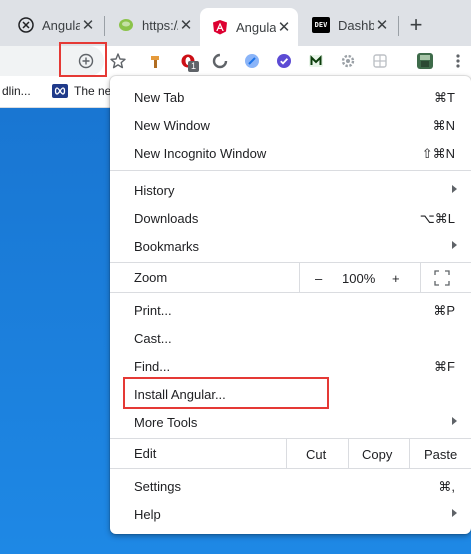  Describe the element at coordinates (160, 25) in the screenshot. I see `tab-title: https://` at that location.